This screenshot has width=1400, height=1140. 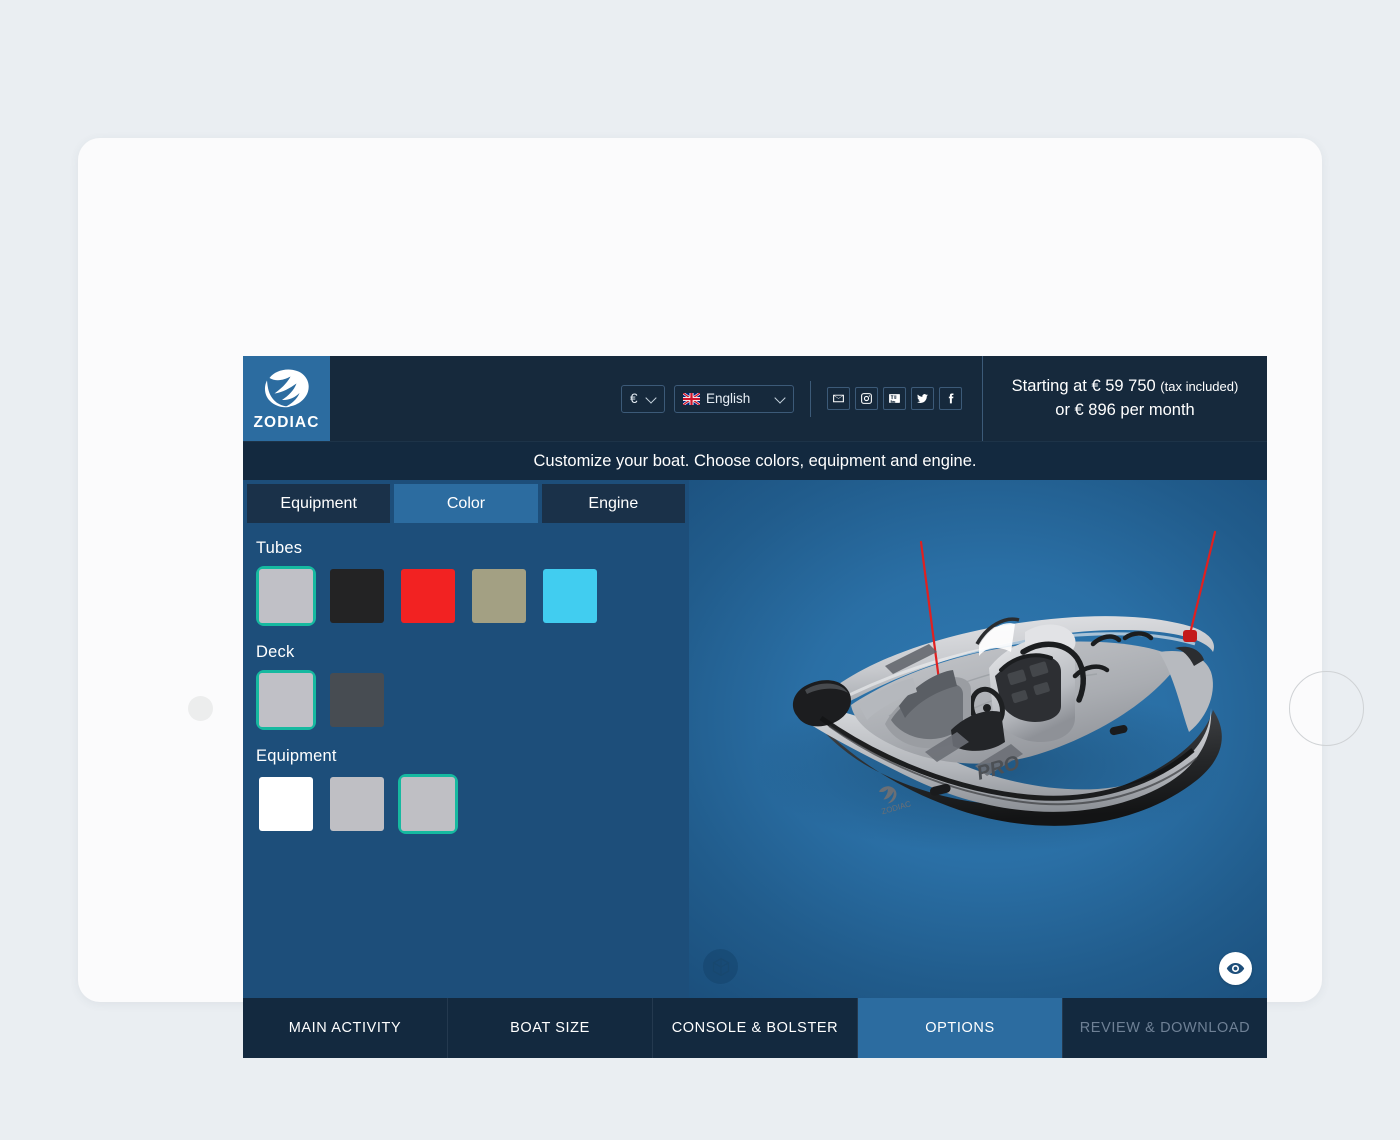 I want to click on eye-icon, so click(x=1235, y=968).